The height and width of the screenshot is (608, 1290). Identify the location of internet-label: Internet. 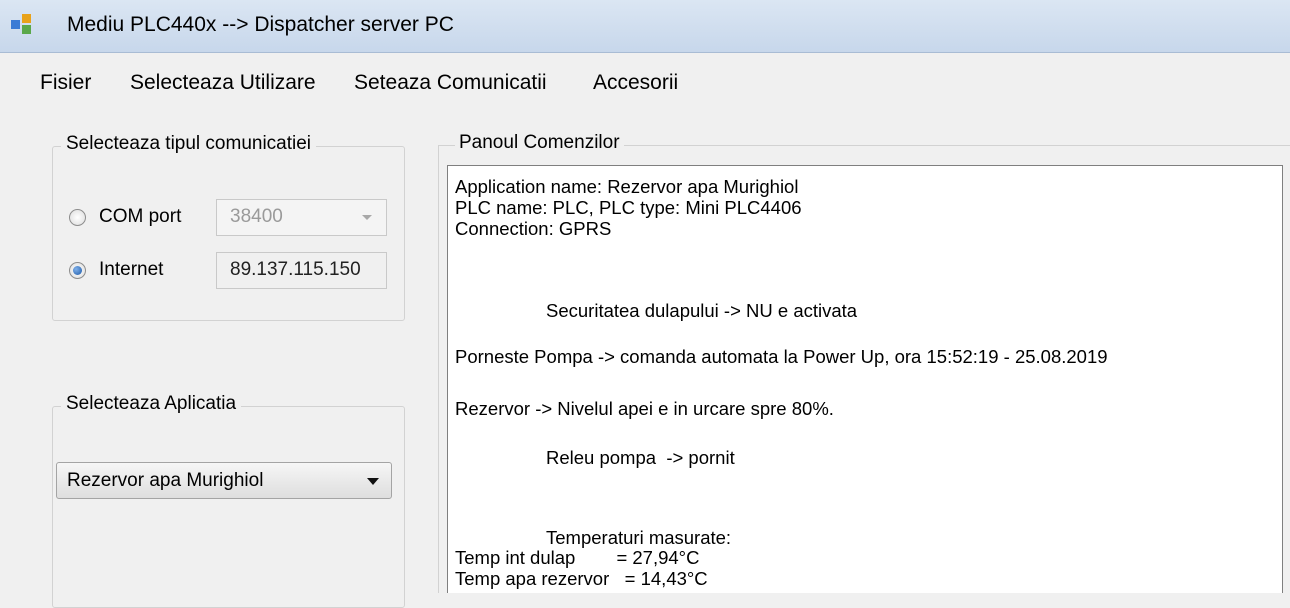
(131, 269).